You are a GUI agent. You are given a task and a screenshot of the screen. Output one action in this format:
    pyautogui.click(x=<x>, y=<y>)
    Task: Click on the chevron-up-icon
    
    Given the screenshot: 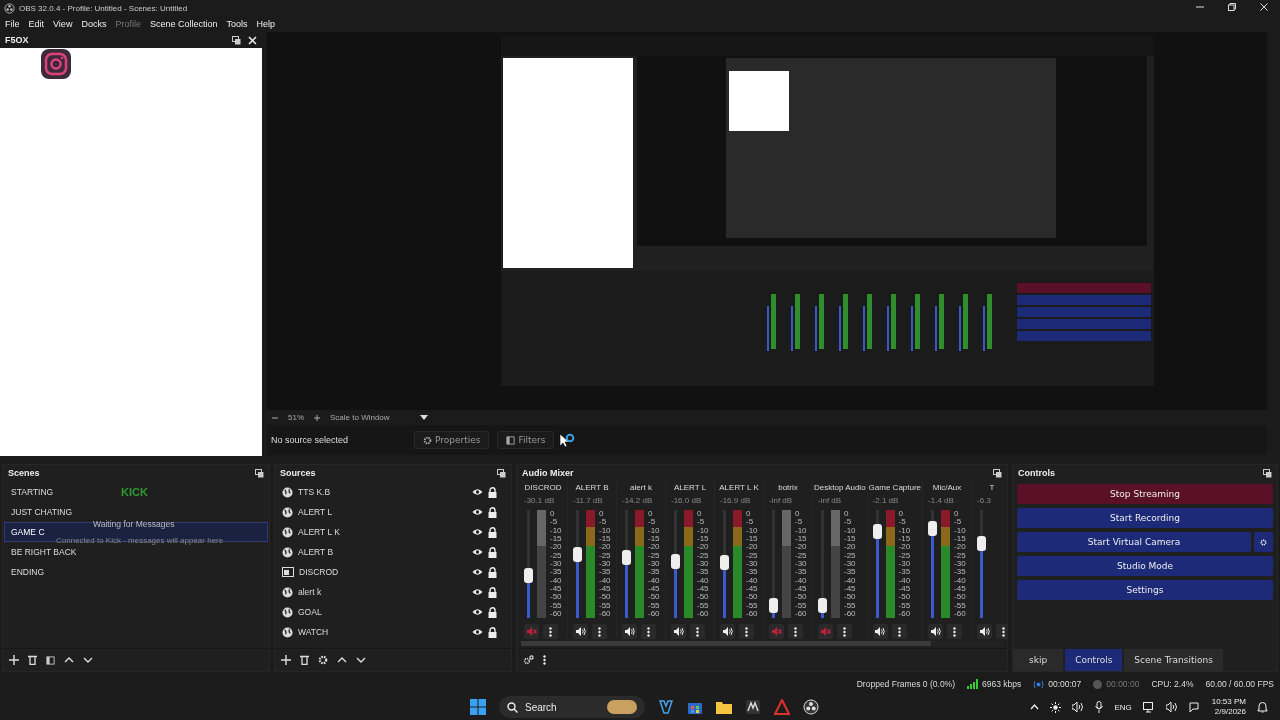 What is the action you would take?
    pyautogui.click(x=1035, y=707)
    